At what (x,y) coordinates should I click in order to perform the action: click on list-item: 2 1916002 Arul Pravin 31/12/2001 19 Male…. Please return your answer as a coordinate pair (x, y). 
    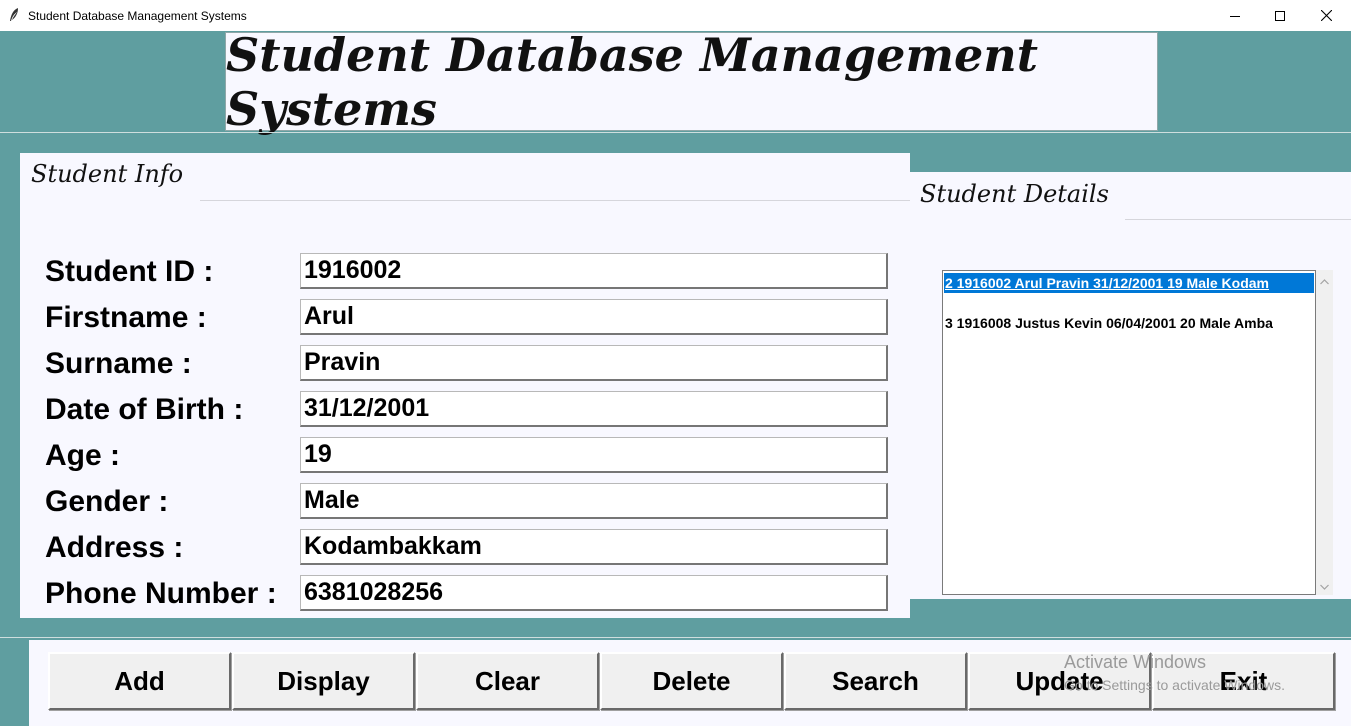
    Looking at the image, I should click on (1129, 283).